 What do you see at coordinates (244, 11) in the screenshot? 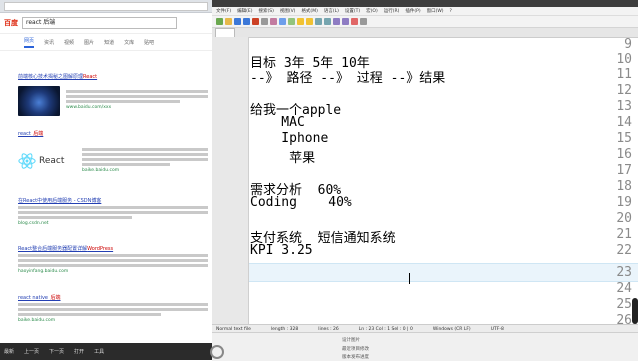
I see `menu-edit: 编辑(E)` at bounding box center [244, 11].